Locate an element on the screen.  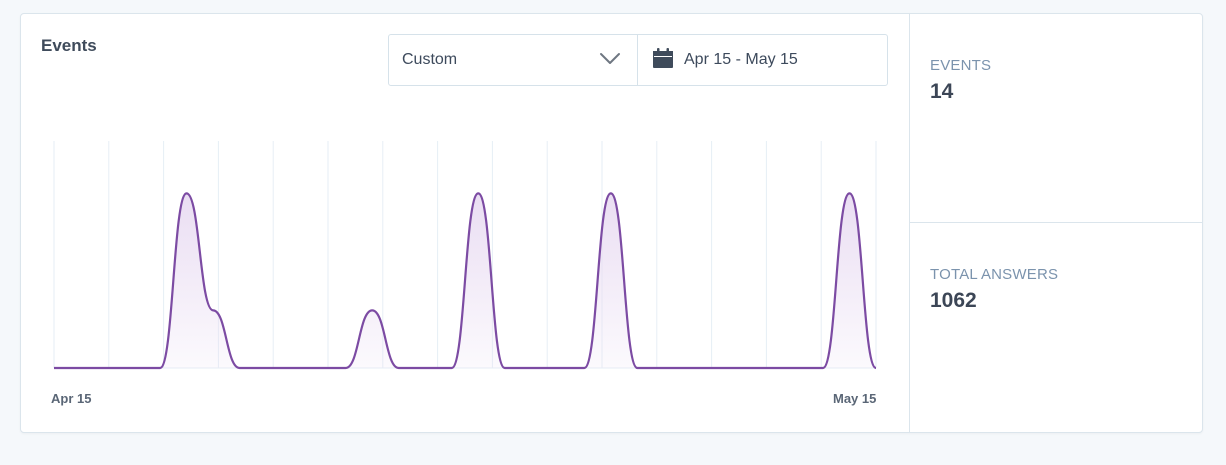
stat-events: EVENTS 14 is located at coordinates (1056, 118).